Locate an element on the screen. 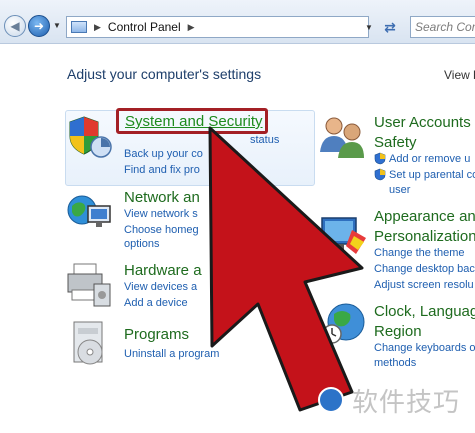 The image size is (475, 433). programs-title: Programs is located at coordinates (156, 334).